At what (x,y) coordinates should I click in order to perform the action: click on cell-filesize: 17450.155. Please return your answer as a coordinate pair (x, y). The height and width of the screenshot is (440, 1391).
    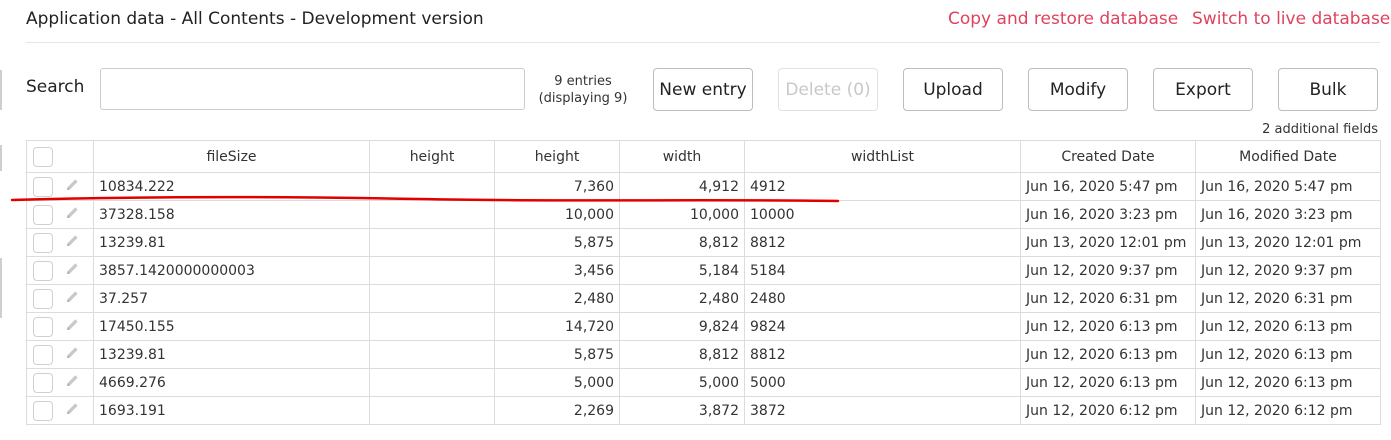
    Looking at the image, I should click on (231, 326).